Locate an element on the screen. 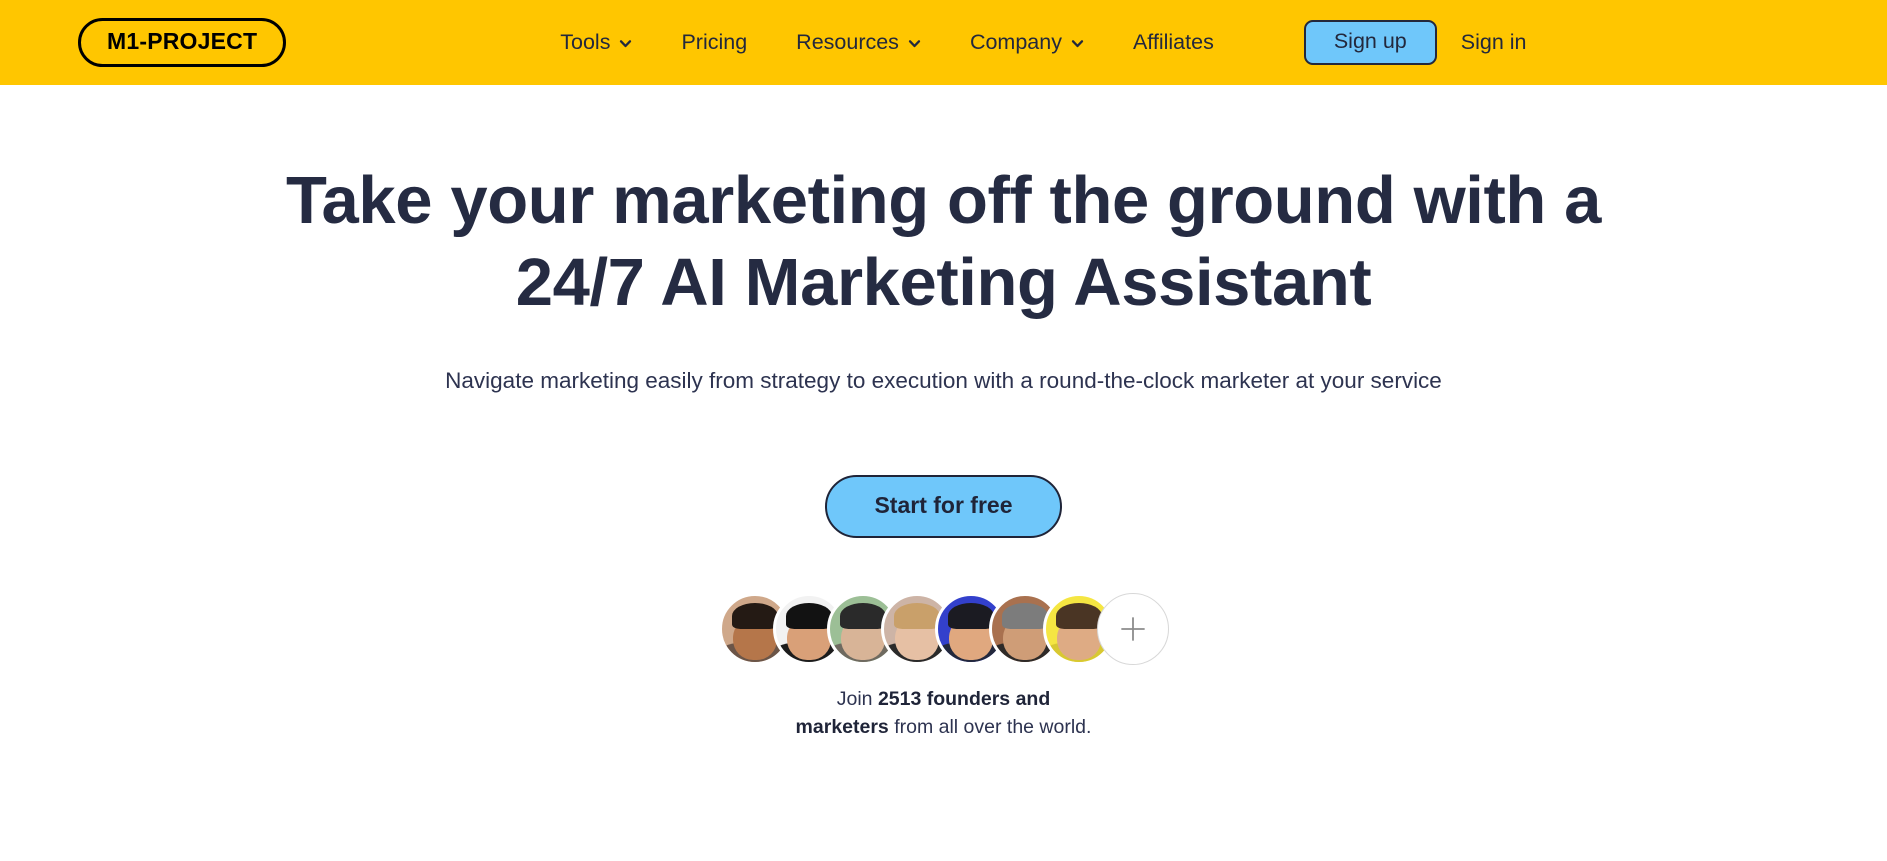 The width and height of the screenshot is (1887, 861). cta-container: Start for free is located at coordinates (943, 506).